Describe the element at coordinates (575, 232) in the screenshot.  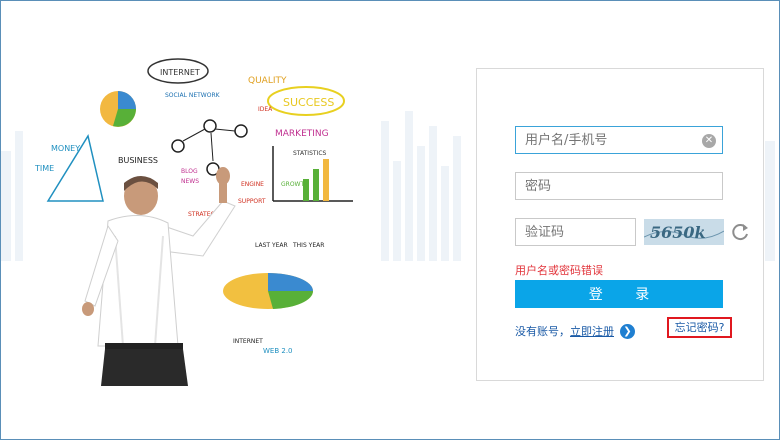
I see `captcha-input` at that location.